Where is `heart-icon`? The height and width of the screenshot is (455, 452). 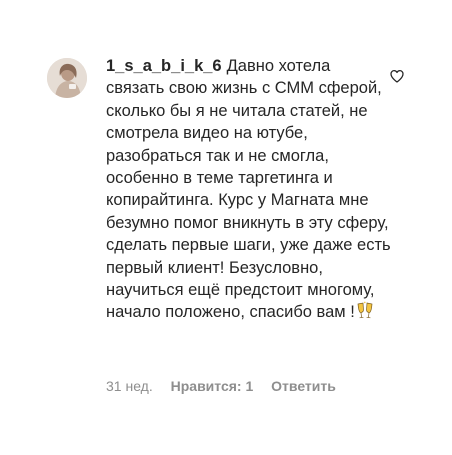 heart-icon is located at coordinates (397, 76).